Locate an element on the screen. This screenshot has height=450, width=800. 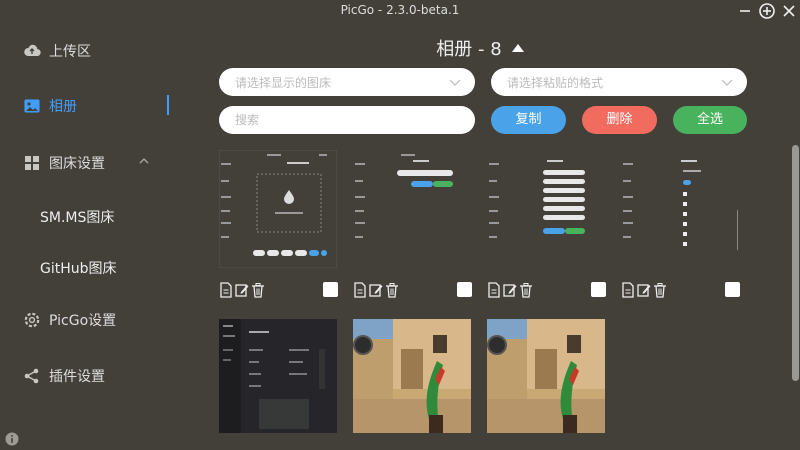
share-icon is located at coordinates (32, 376).